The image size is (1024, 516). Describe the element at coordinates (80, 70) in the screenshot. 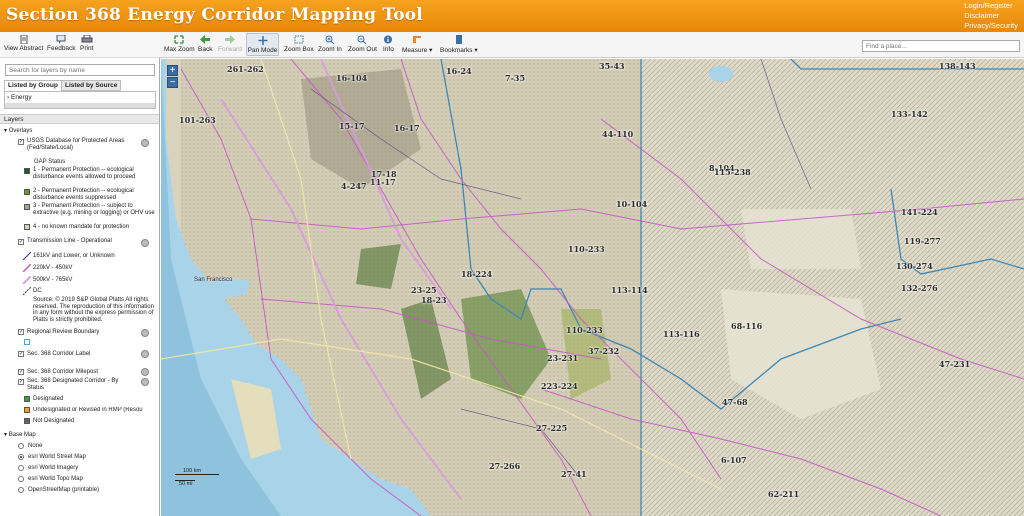

I see `layer-search-input` at that location.